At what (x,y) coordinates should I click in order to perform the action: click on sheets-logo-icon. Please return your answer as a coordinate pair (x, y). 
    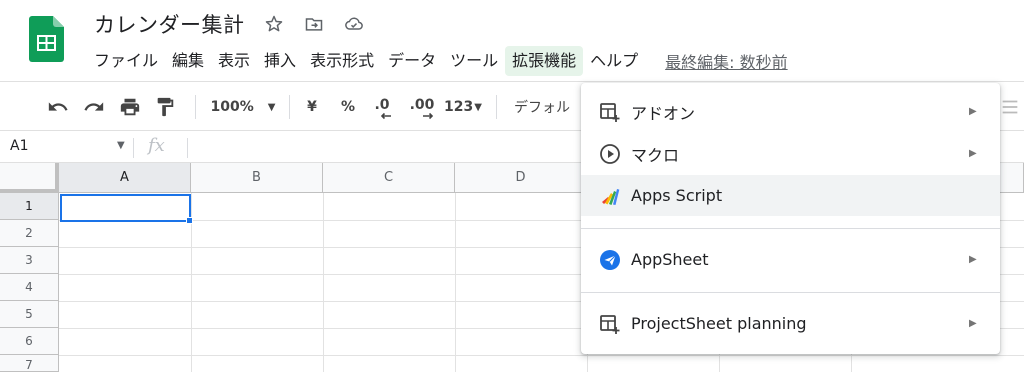
    Looking at the image, I should click on (46, 39).